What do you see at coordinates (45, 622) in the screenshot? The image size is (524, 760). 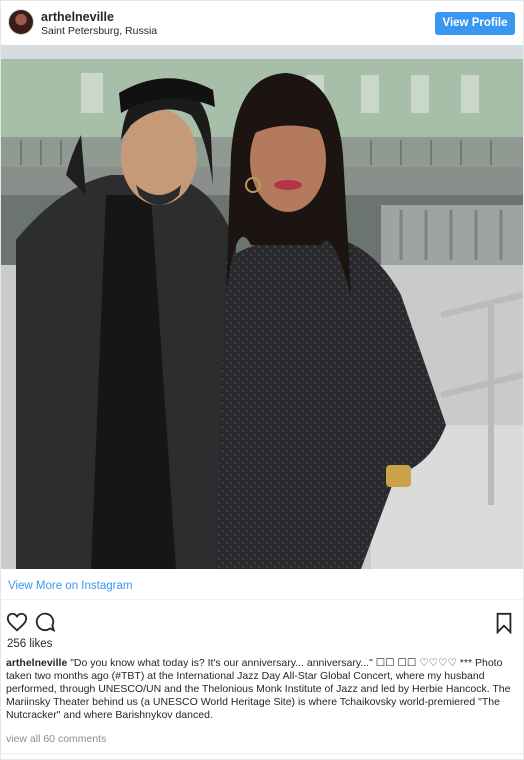 I see `comment-icon` at bounding box center [45, 622].